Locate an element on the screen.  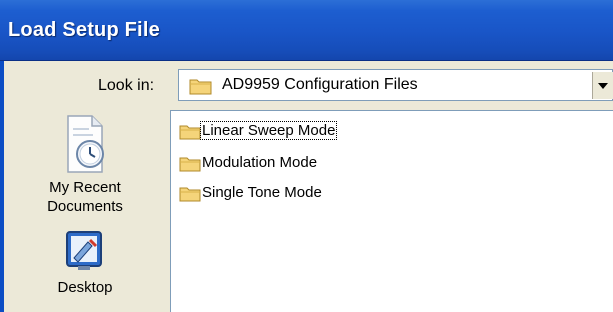
place-desktop: Desktop is located at coordinates (85, 261).